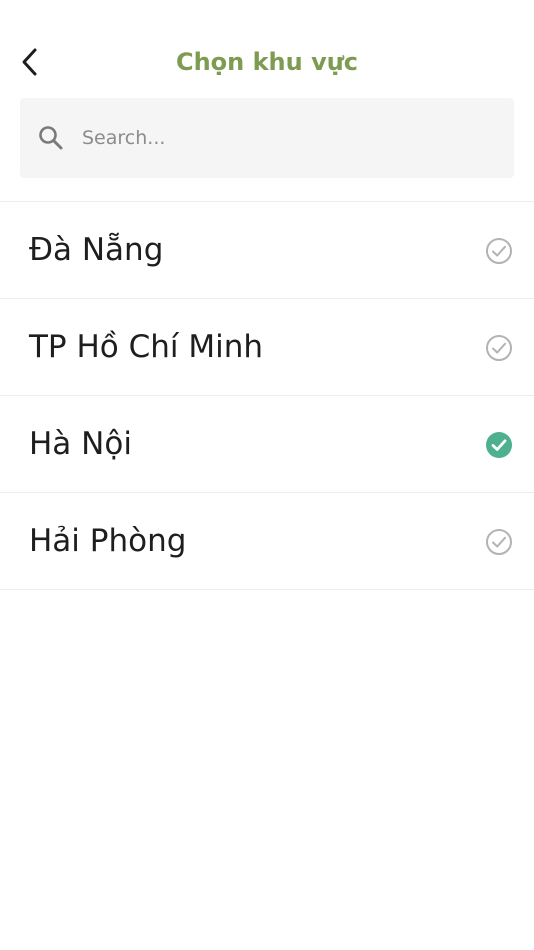 This screenshot has height=950, width=534. What do you see at coordinates (146, 347) in the screenshot?
I see `region-name: TP Hồ Chí Minh` at bounding box center [146, 347].